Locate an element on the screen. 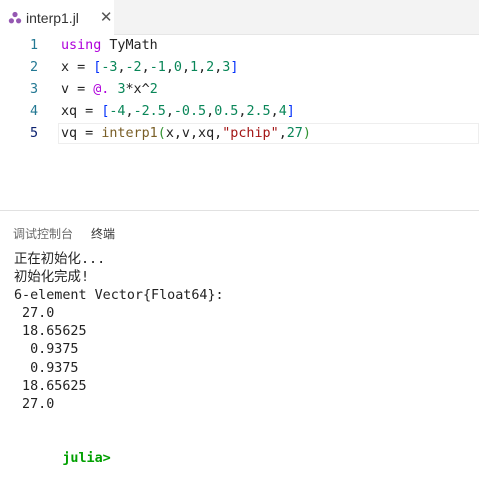 Image resolution: width=479 pixels, height=486 pixels. code-text: v = @. 3*x^2 is located at coordinates (109, 90).